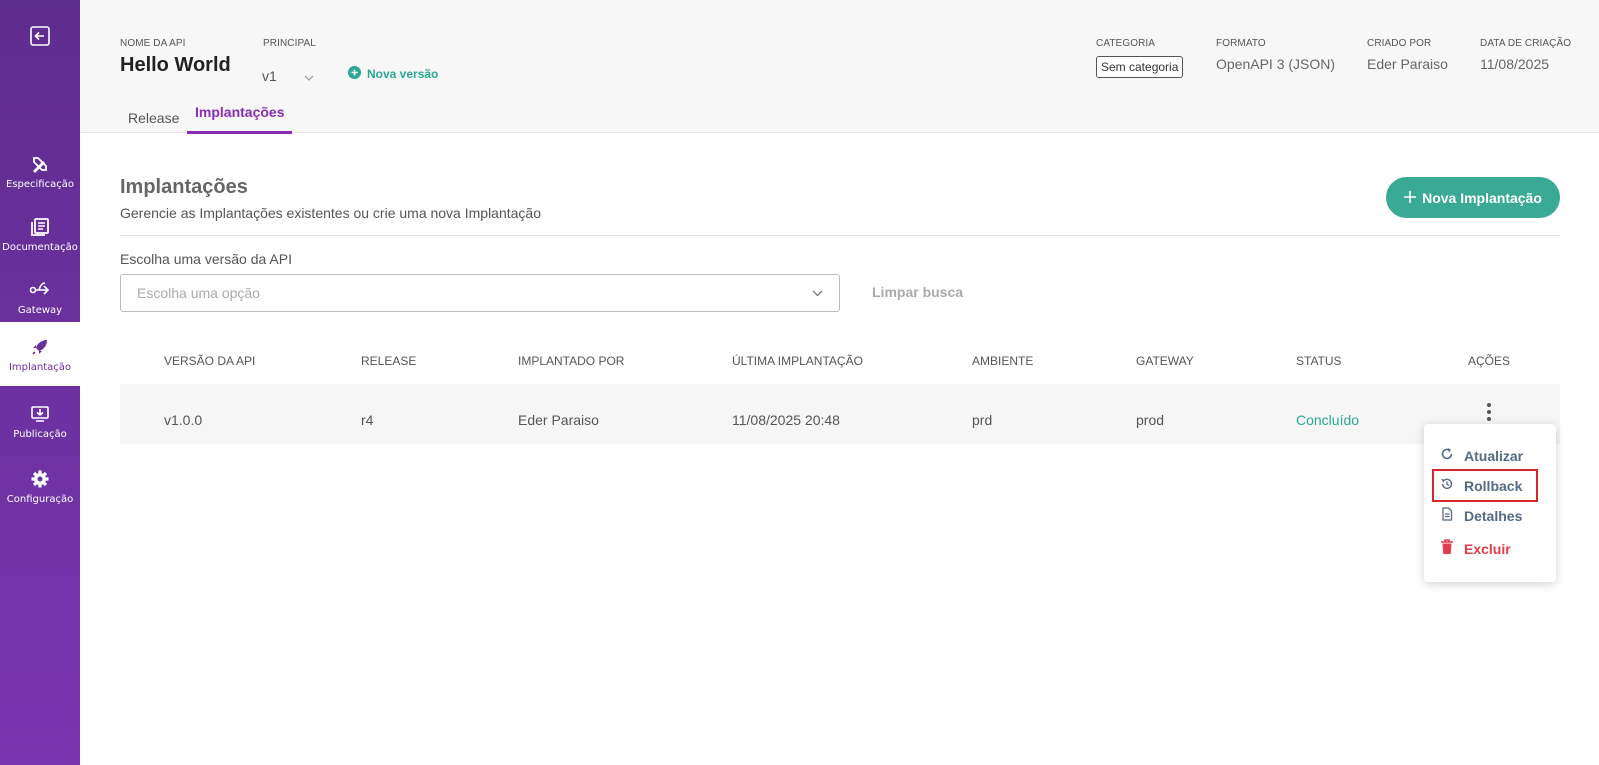 The width and height of the screenshot is (1599, 765). What do you see at coordinates (184, 187) in the screenshot?
I see `page-title: Implantações` at bounding box center [184, 187].